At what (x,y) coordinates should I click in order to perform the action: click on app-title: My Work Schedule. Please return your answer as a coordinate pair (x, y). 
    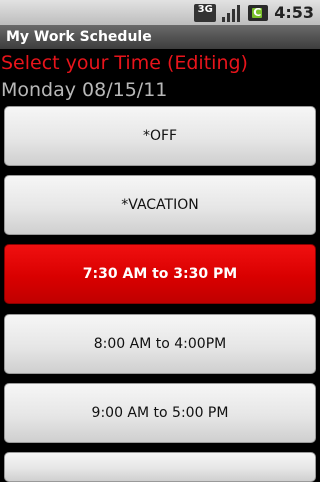
    Looking at the image, I should click on (79, 37).